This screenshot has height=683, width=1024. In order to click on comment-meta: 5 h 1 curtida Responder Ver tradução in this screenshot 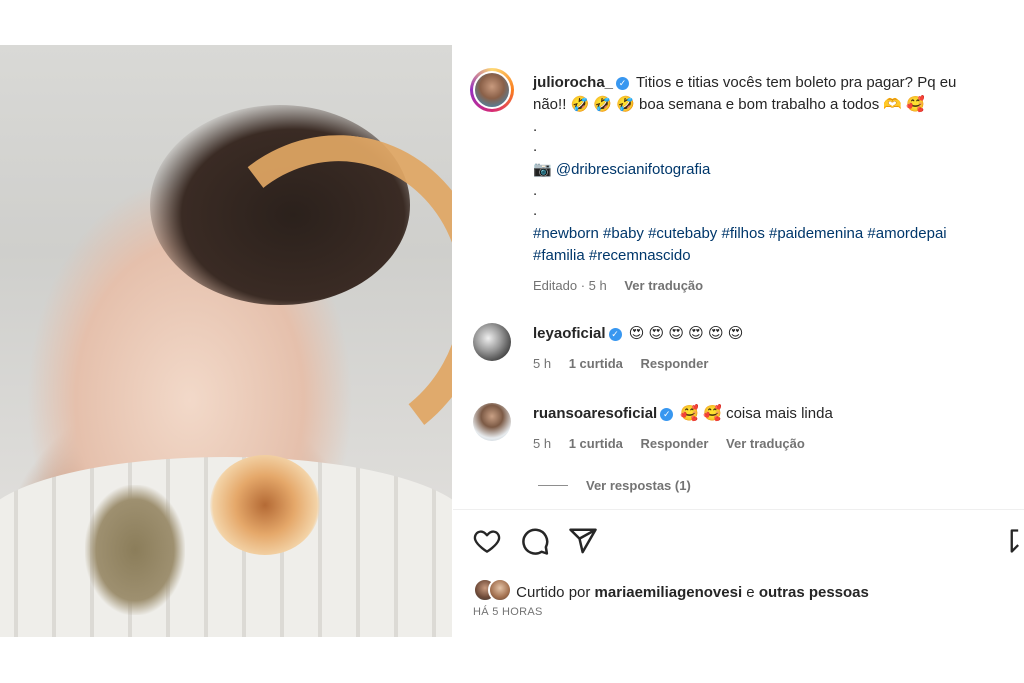, I will do `click(676, 443)`.